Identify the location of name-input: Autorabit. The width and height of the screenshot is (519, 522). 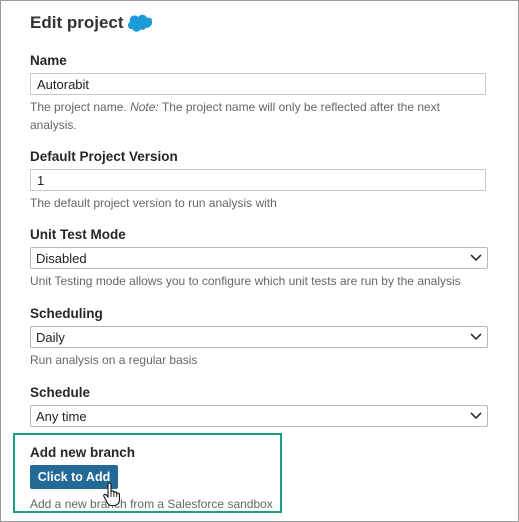
(258, 84).